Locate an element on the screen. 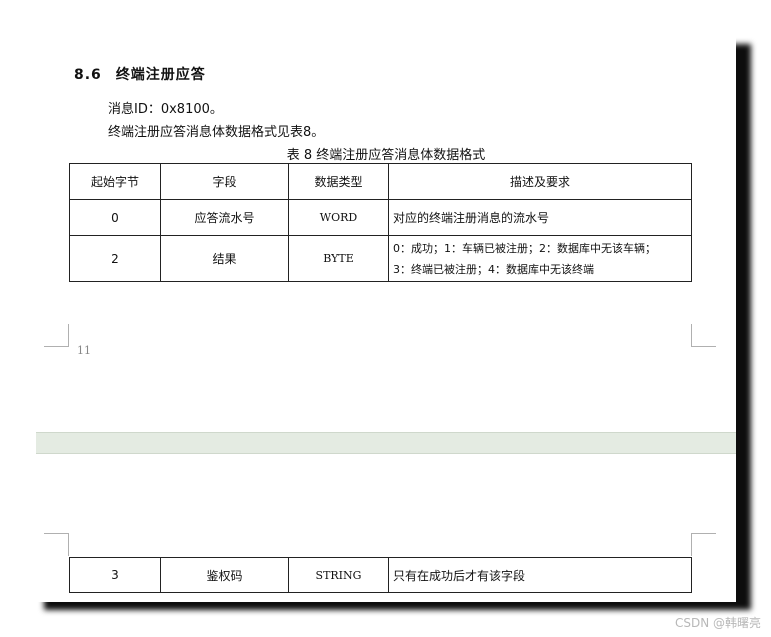 Image resolution: width=771 pixels, height=637 pixels. section-heading: 8.6 终端注册应答 is located at coordinates (140, 74).